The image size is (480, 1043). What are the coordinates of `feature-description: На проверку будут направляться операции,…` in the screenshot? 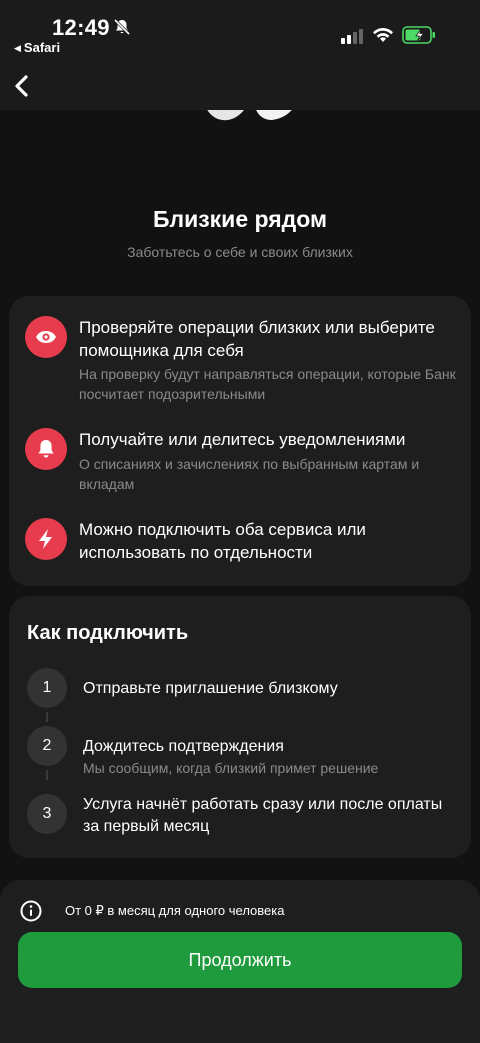 It's located at (267, 384).